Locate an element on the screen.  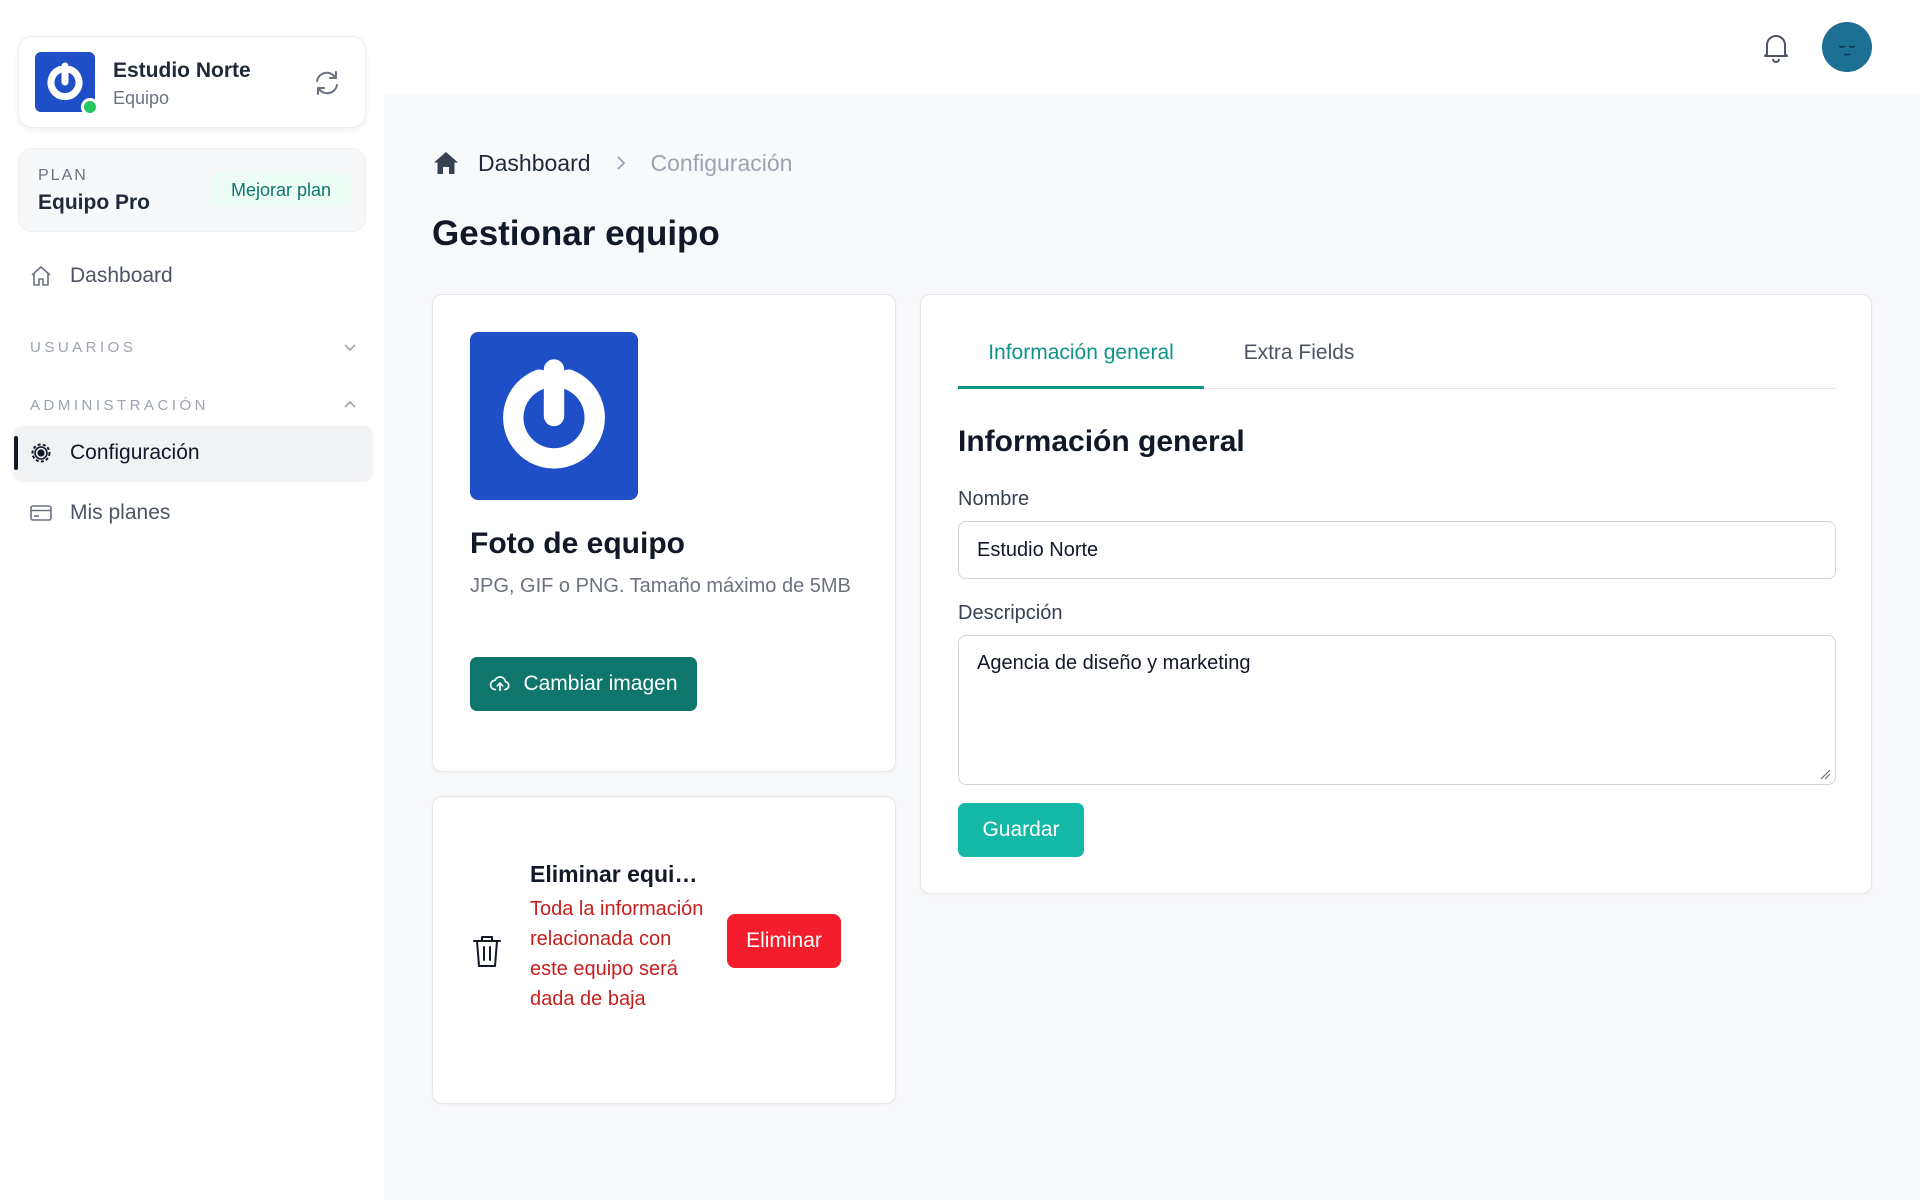
section-title: Información general is located at coordinates (1101, 441).